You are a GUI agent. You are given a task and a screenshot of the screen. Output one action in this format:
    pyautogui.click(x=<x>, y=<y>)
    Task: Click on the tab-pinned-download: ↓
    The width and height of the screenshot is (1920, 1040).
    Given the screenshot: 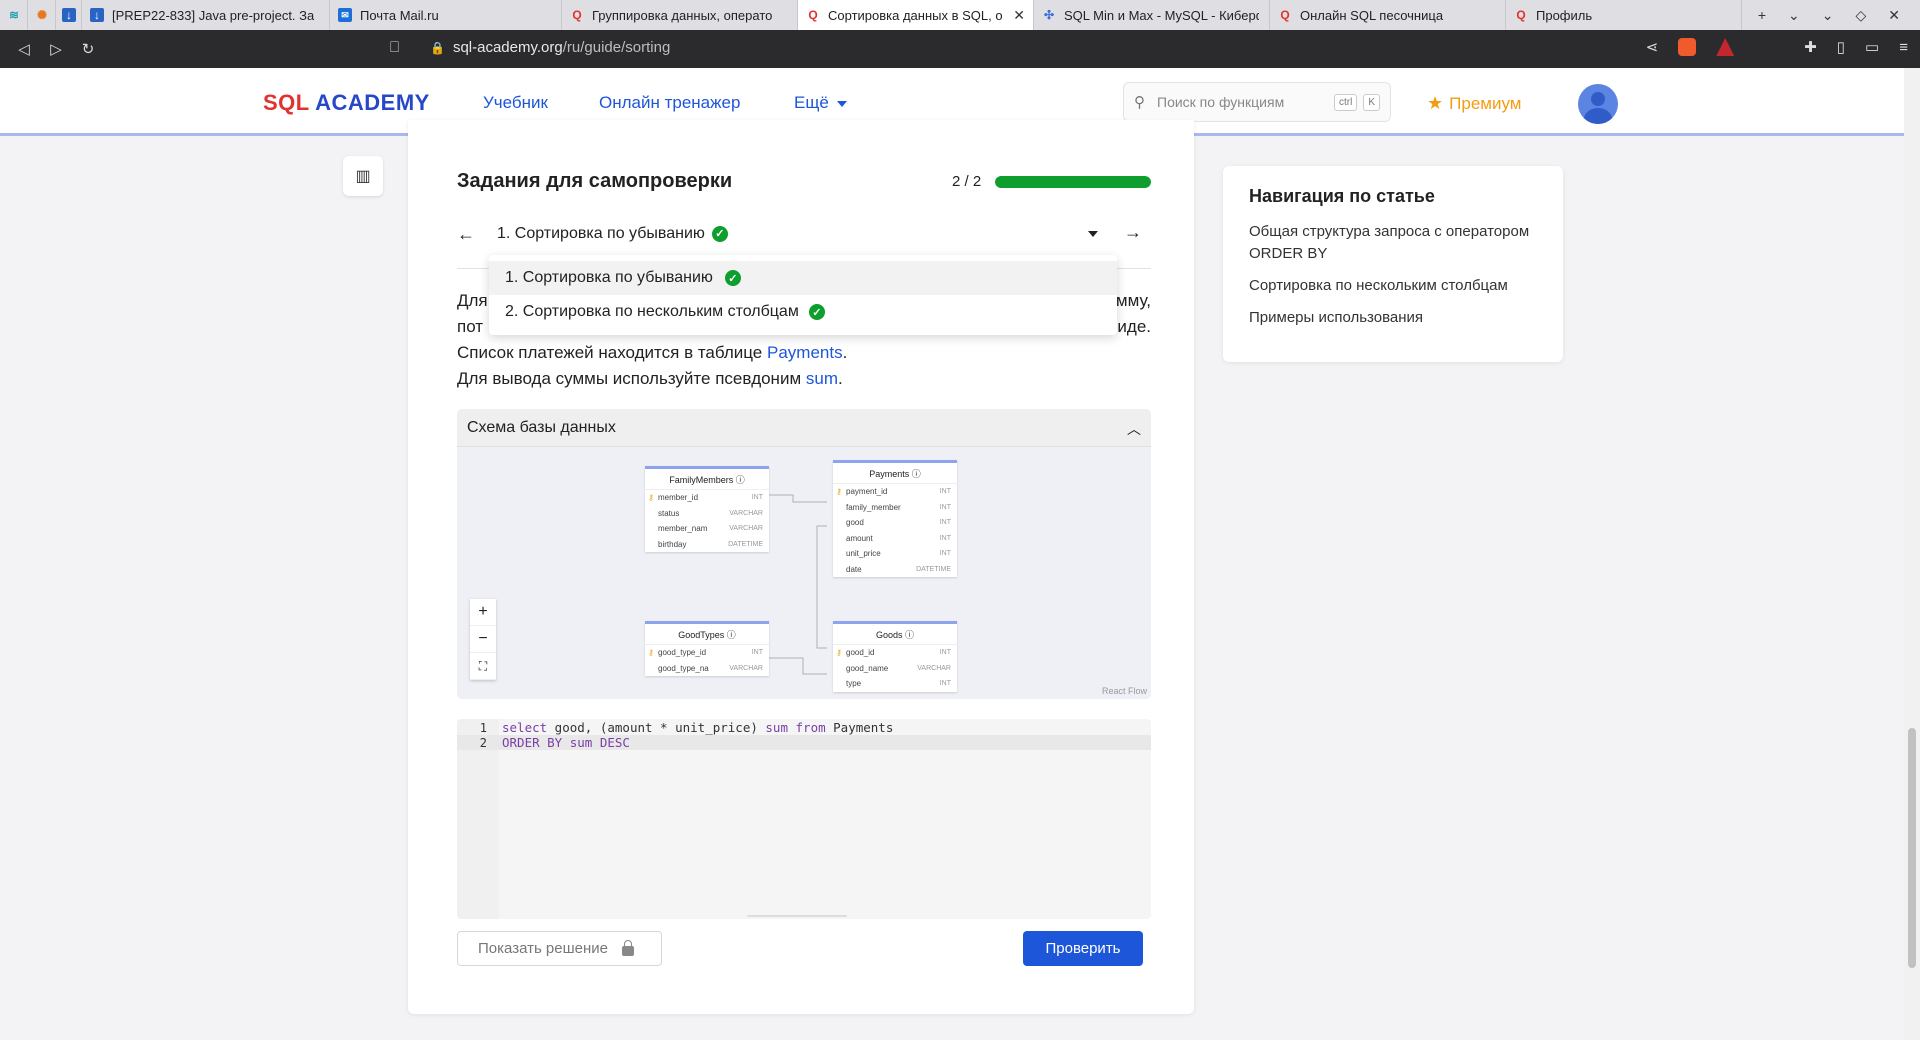 What is the action you would take?
    pyautogui.click(x=69, y=15)
    